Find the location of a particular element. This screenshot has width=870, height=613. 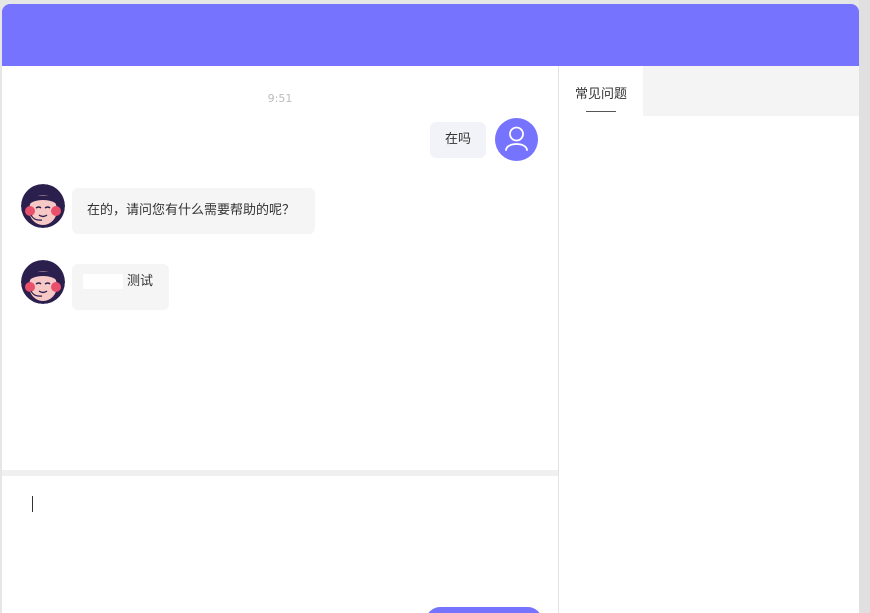

message-timestamp: 9:51 is located at coordinates (280, 98).